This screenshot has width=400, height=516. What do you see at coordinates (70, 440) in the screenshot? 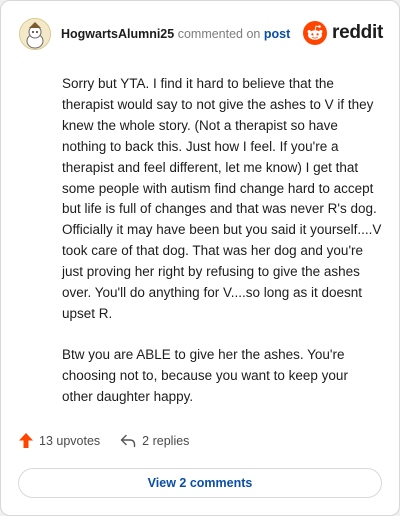
I see `upvote-count: 13 upvotes` at bounding box center [70, 440].